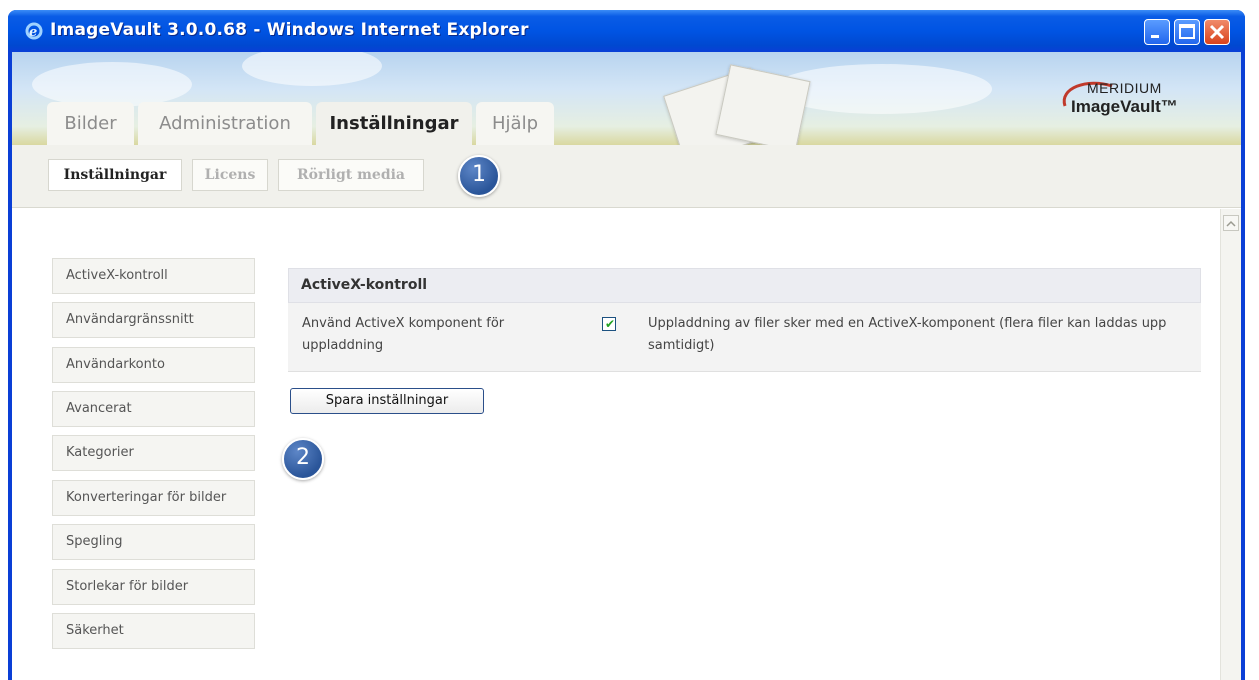 This screenshot has width=1259, height=680. What do you see at coordinates (225, 123) in the screenshot?
I see `tab-administration: Administration` at bounding box center [225, 123].